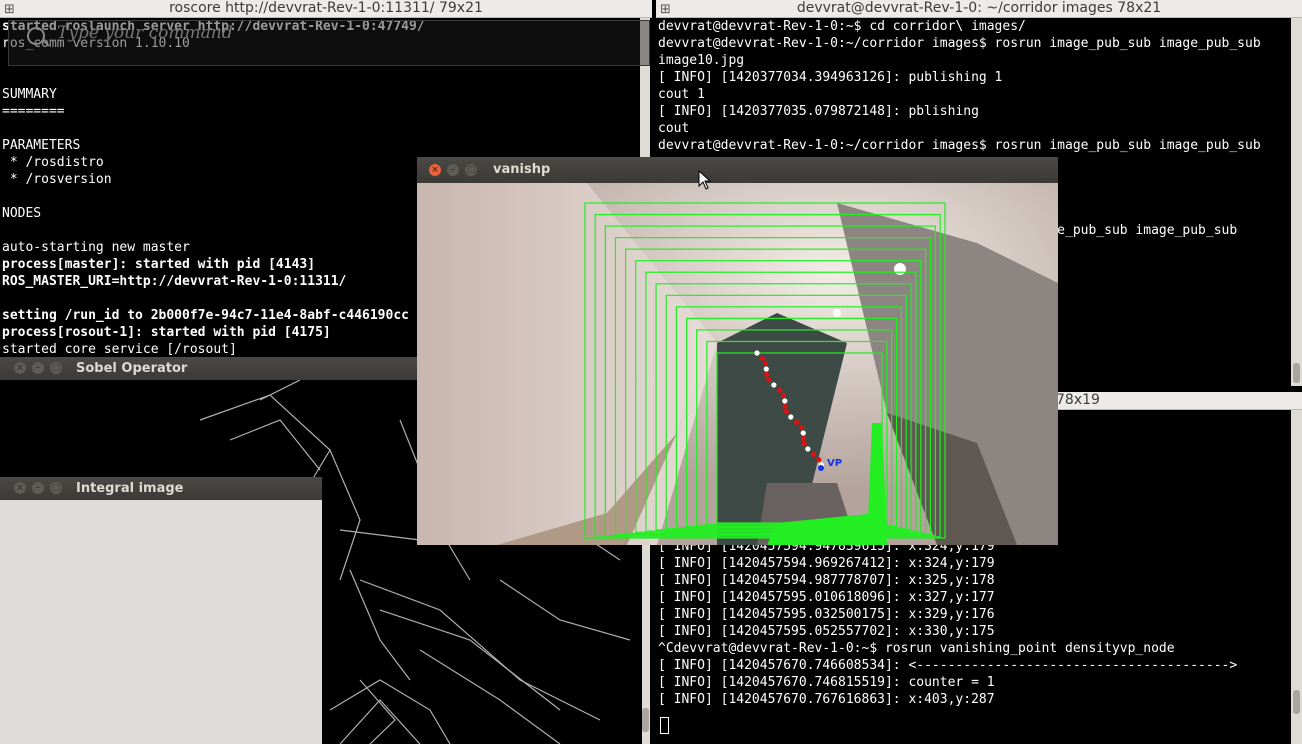  What do you see at coordinates (36, 36) in the screenshot?
I see `search-icon` at bounding box center [36, 36].